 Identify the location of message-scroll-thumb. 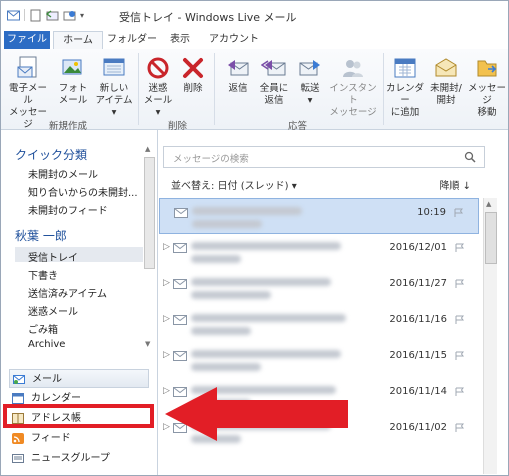
(491, 238).